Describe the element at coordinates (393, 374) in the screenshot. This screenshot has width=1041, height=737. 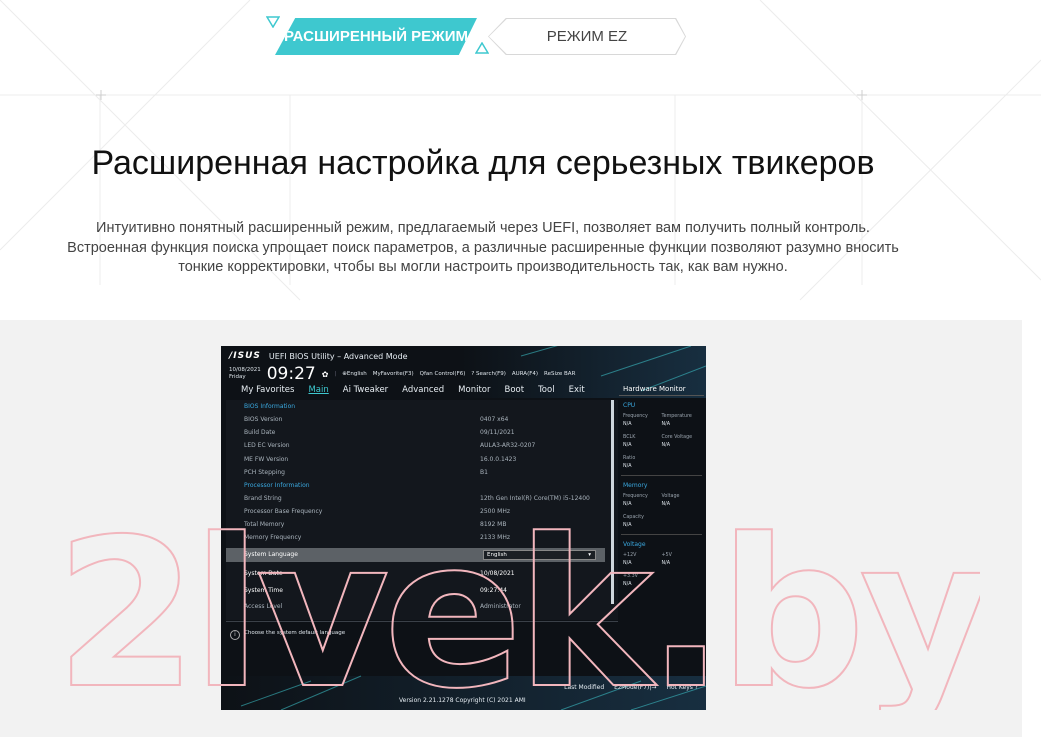
I see `myfavorite-button: MyFavorite(F3)` at that location.